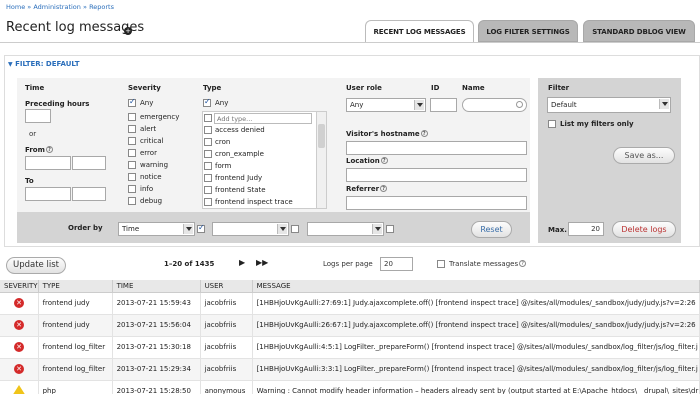 The image size is (700, 394). I want to click on user-role-select: Any, so click(386, 105).